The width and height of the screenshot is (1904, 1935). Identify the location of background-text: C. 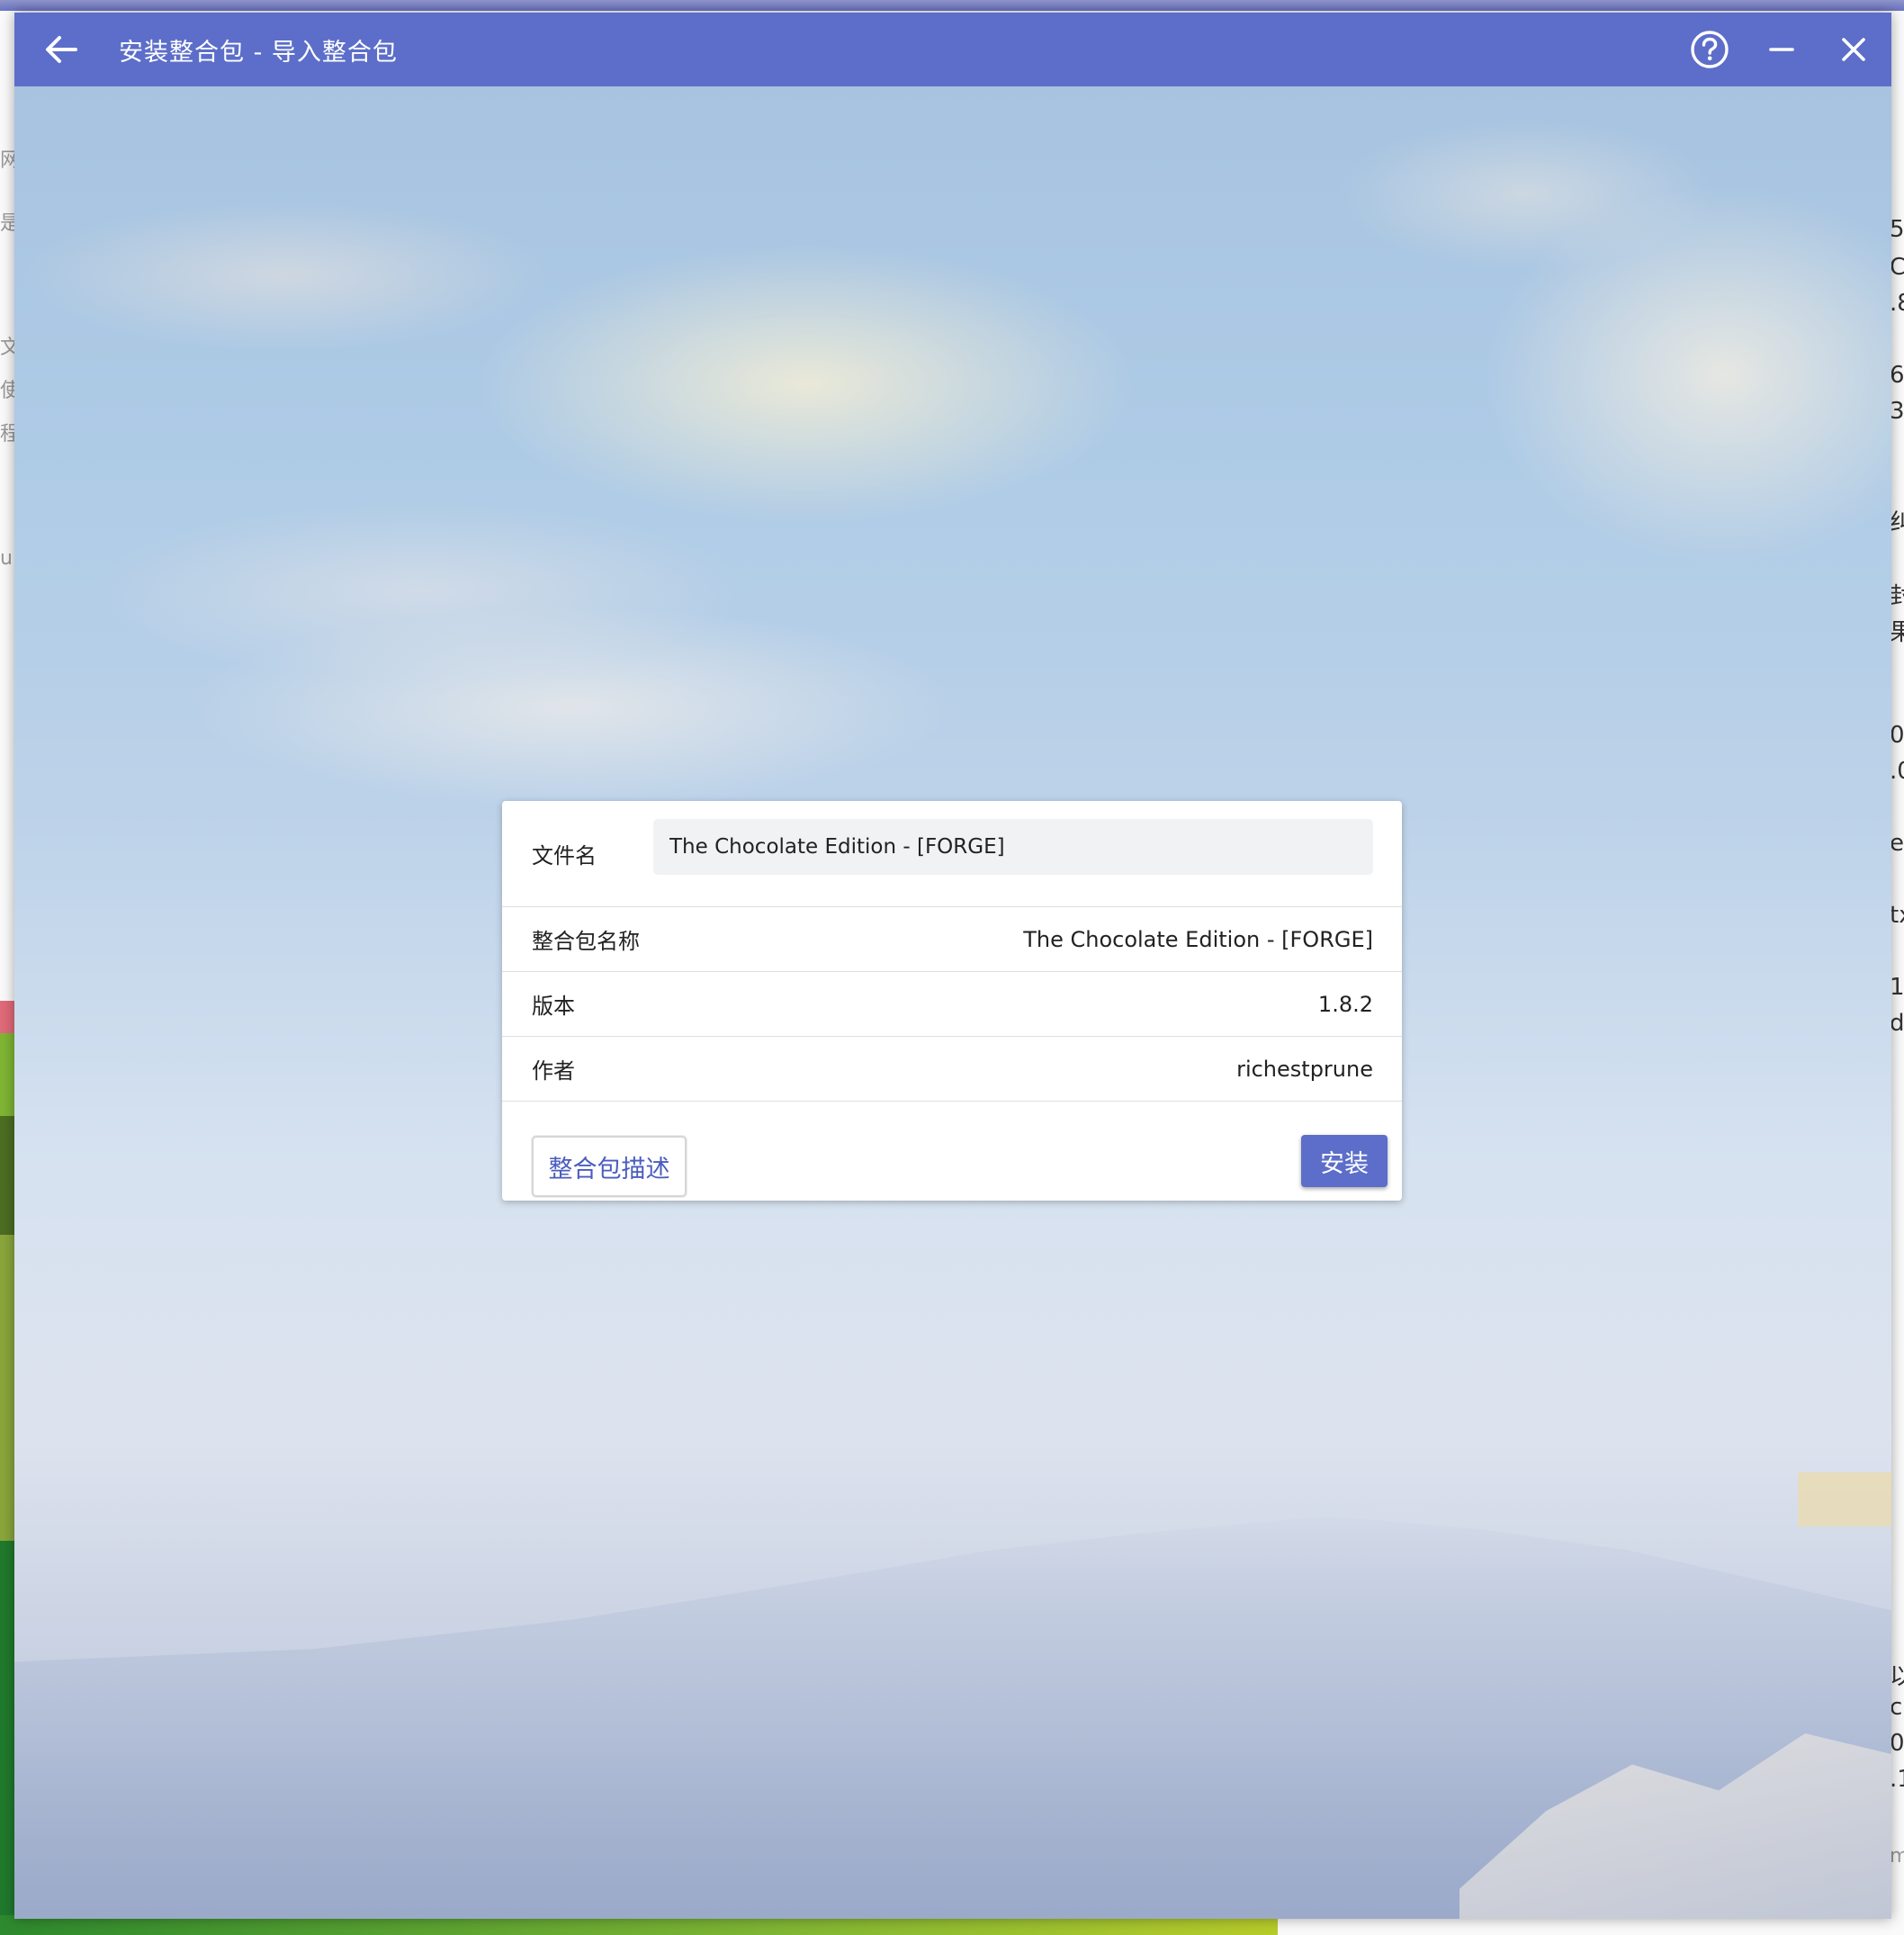
(1897, 267).